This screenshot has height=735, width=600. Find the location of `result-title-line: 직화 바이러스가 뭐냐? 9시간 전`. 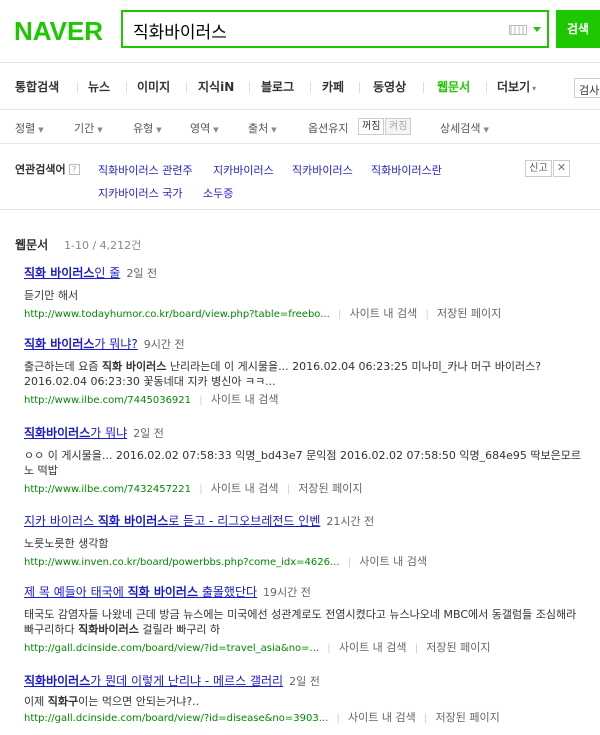

result-title-line: 직화 바이러스가 뭐냐? 9시간 전 is located at coordinates (304, 344).